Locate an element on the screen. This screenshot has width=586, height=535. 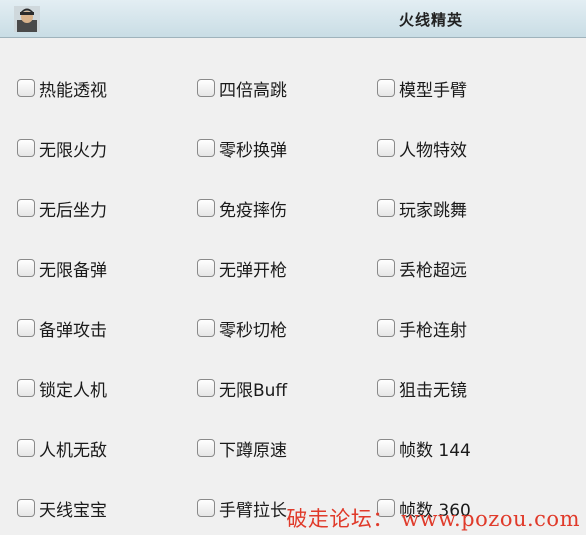
option-pistol-rapid-fire: 手枪连射 is located at coordinates (422, 328).